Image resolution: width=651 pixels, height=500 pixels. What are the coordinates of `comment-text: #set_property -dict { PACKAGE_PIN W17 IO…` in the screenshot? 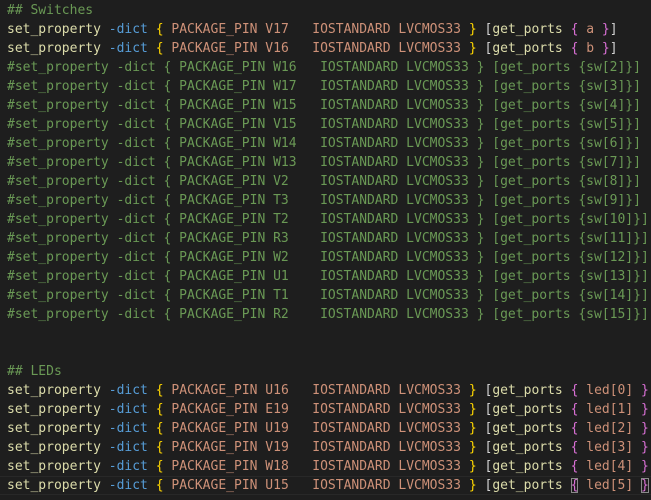 It's located at (324, 86).